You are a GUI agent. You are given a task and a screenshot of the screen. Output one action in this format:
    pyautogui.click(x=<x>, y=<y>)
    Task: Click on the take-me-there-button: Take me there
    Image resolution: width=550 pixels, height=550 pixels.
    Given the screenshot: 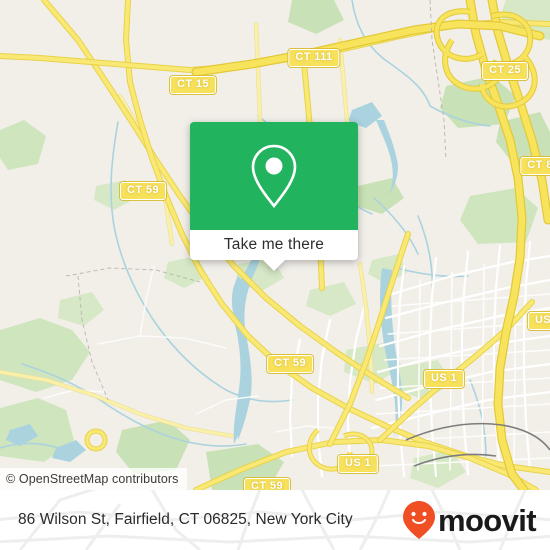 What is the action you would take?
    pyautogui.click(x=274, y=245)
    